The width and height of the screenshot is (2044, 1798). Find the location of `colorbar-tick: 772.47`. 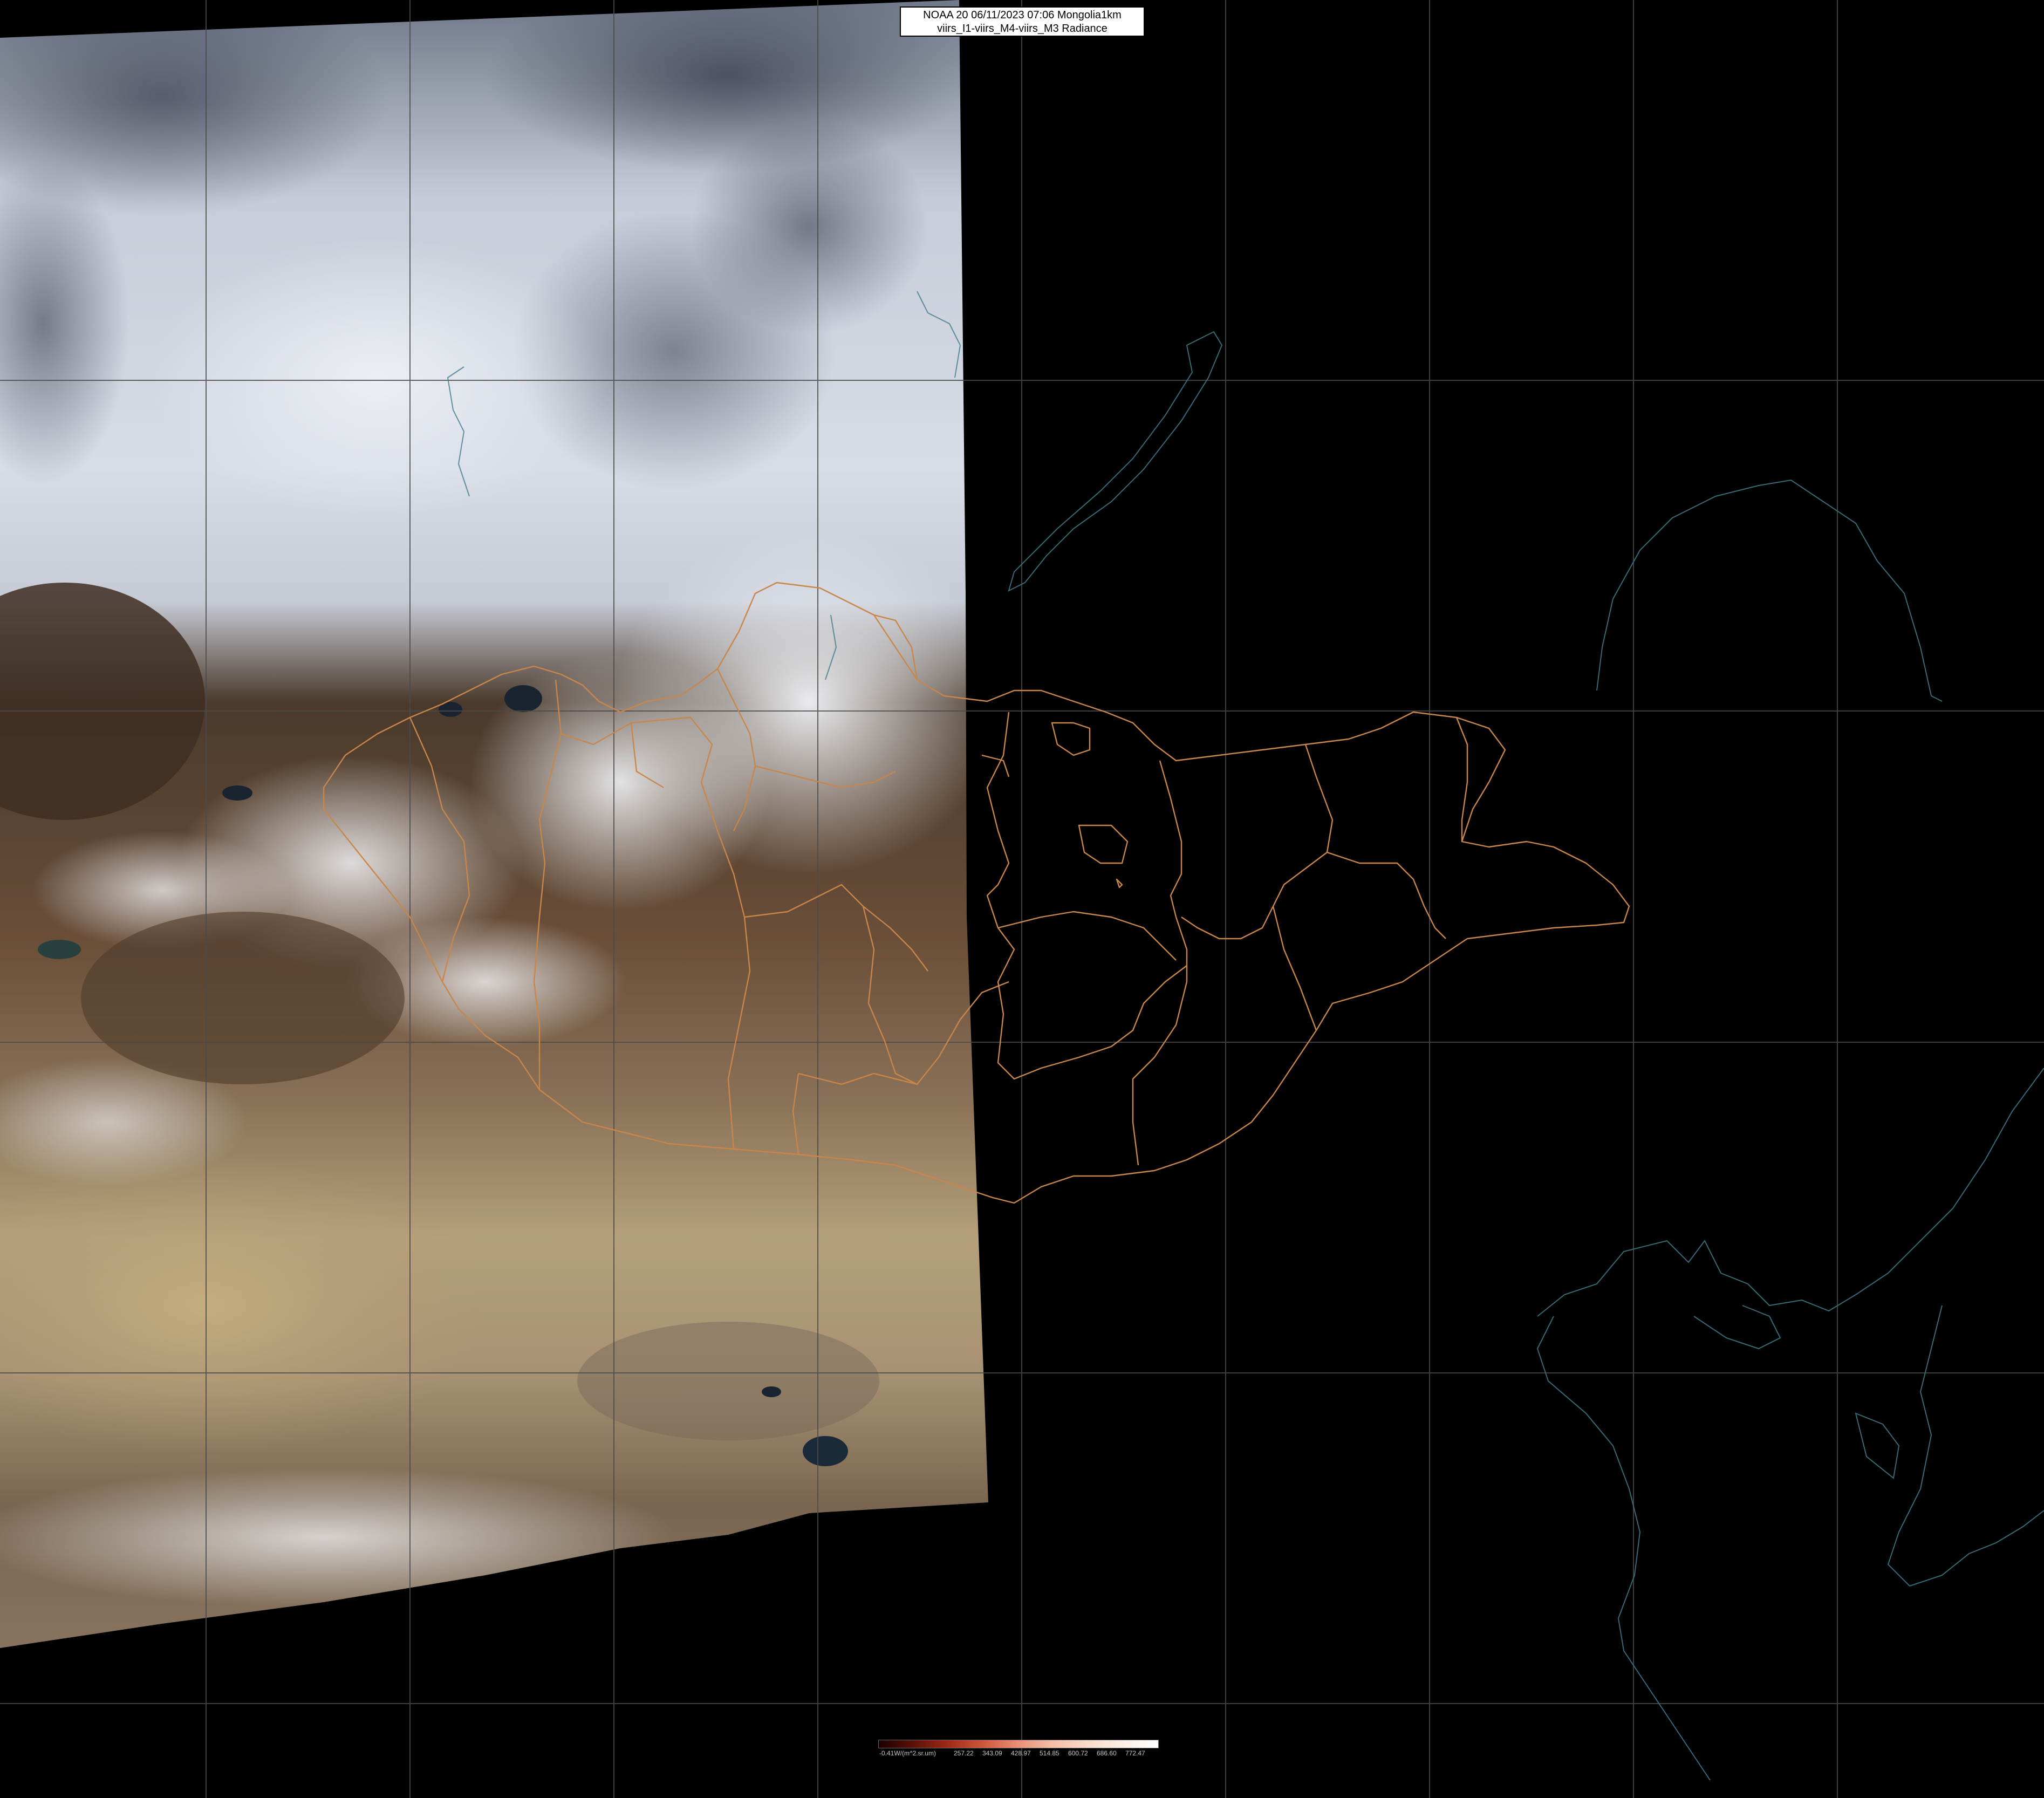

colorbar-tick: 772.47 is located at coordinates (1135, 1753).